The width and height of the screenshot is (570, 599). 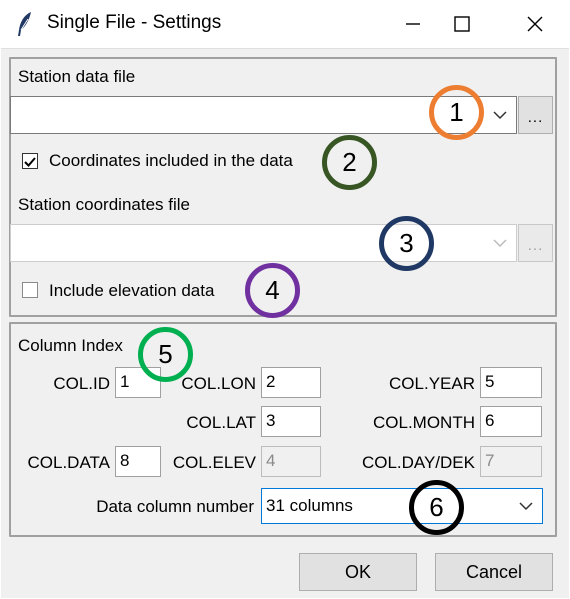 I want to click on maximize-button, so click(x=462, y=24).